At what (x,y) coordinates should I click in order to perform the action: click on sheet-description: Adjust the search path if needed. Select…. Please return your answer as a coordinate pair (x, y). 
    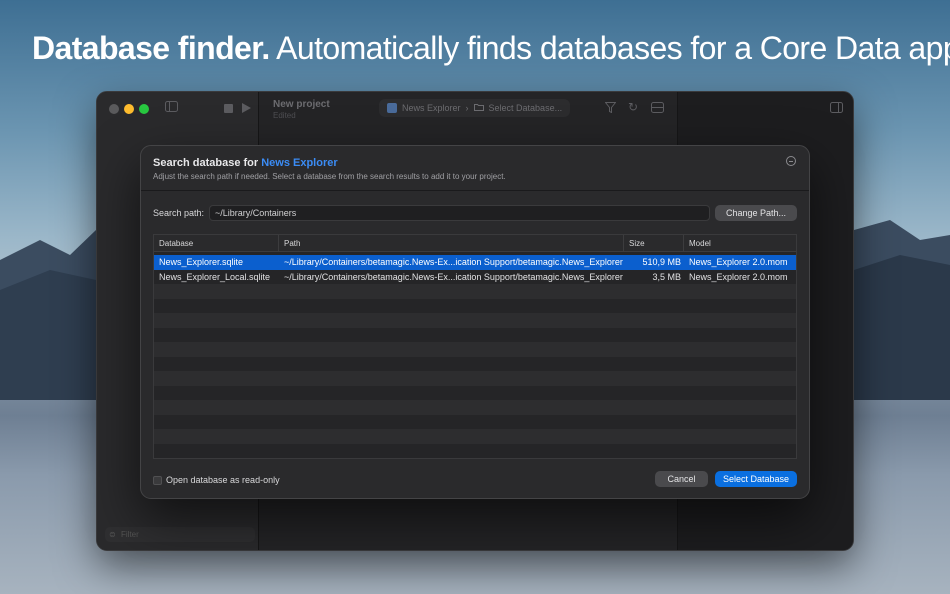
    Looking at the image, I should click on (329, 176).